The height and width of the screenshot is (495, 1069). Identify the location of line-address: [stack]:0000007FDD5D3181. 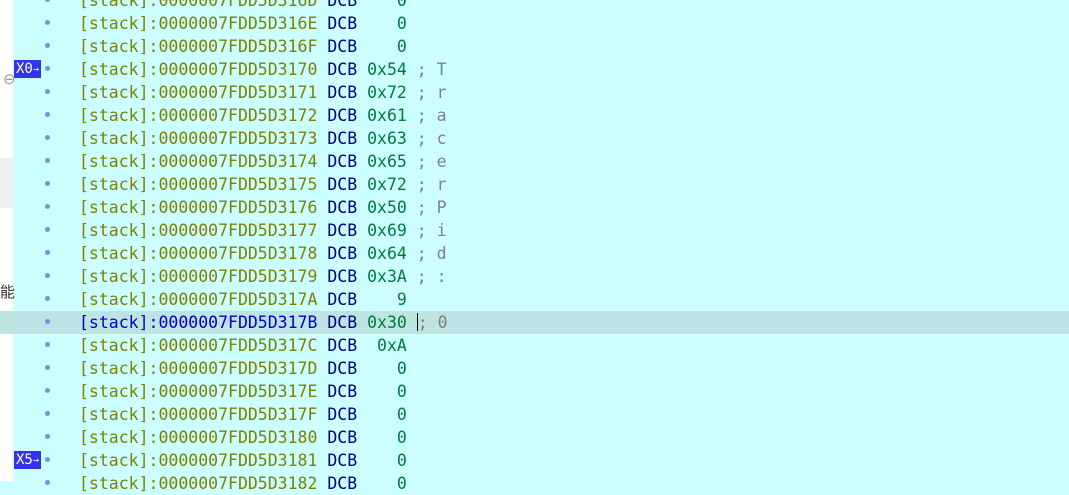
(198, 460).